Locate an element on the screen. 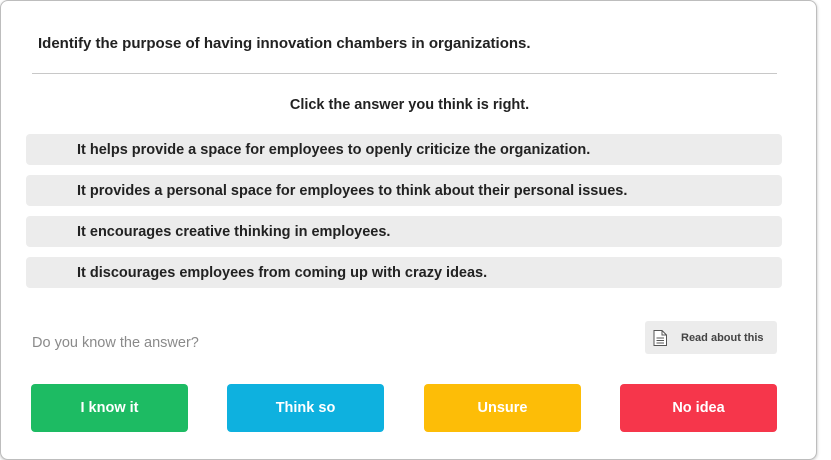 This screenshot has height=460, width=831. instruction-text: Click the answer you think is right. is located at coordinates (409, 105).